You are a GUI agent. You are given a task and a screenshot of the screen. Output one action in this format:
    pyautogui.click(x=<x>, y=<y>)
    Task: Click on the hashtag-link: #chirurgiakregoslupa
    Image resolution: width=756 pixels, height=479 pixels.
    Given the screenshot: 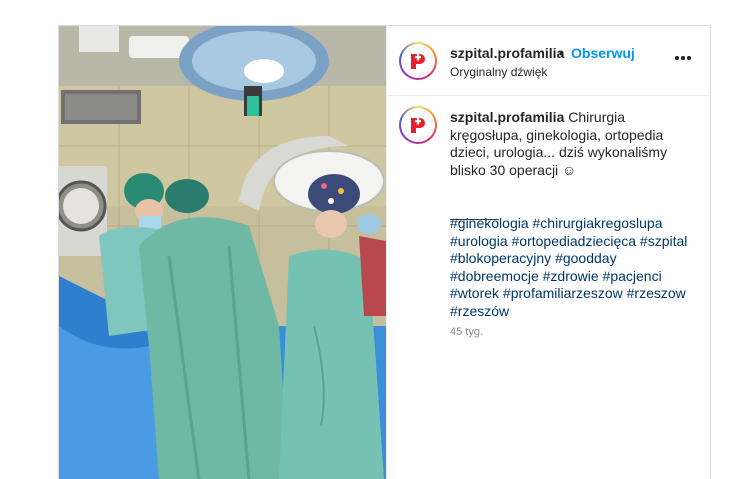 What is the action you would take?
    pyautogui.click(x=598, y=223)
    